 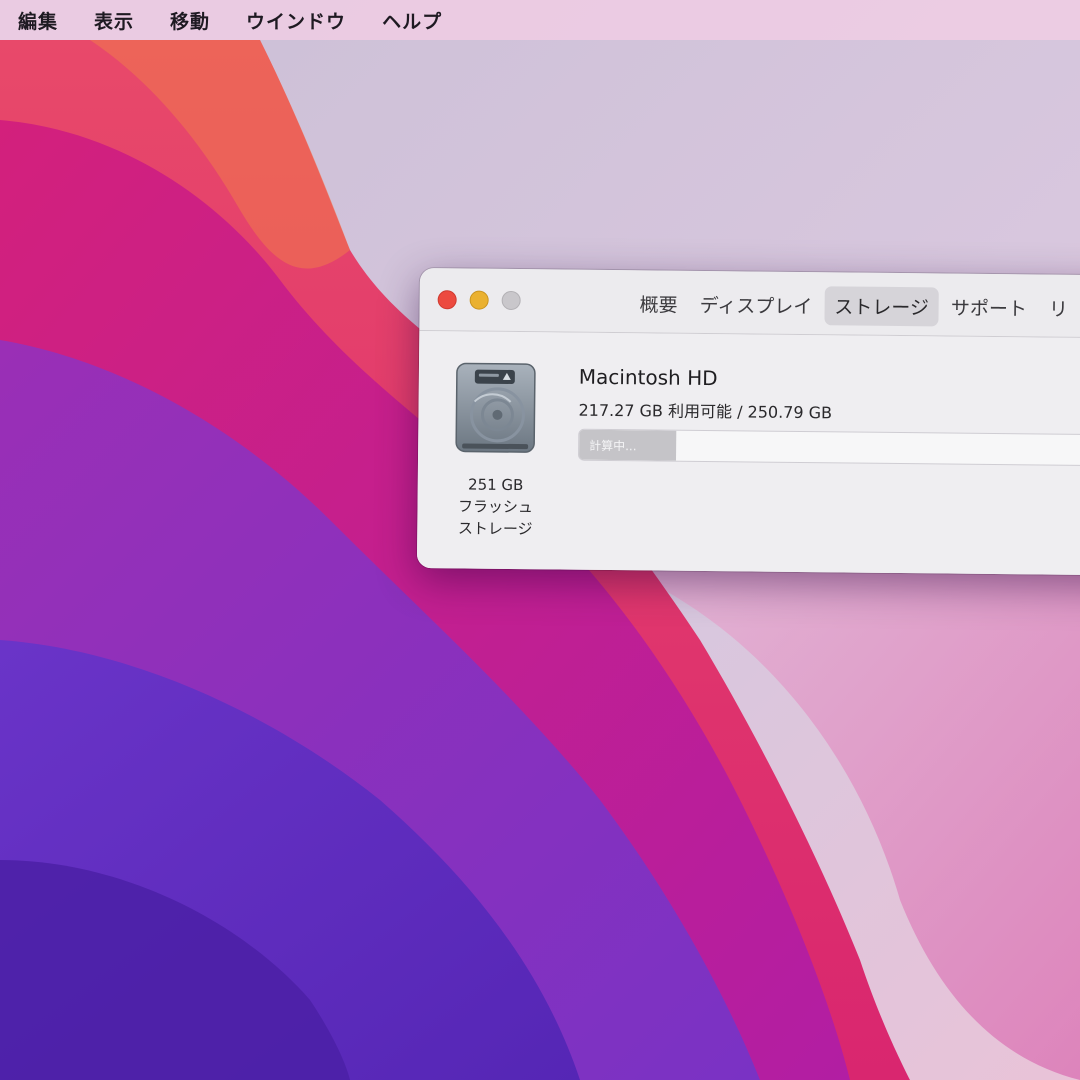 What do you see at coordinates (755, 305) in the screenshot?
I see `tab-displays: ディスプレイ` at bounding box center [755, 305].